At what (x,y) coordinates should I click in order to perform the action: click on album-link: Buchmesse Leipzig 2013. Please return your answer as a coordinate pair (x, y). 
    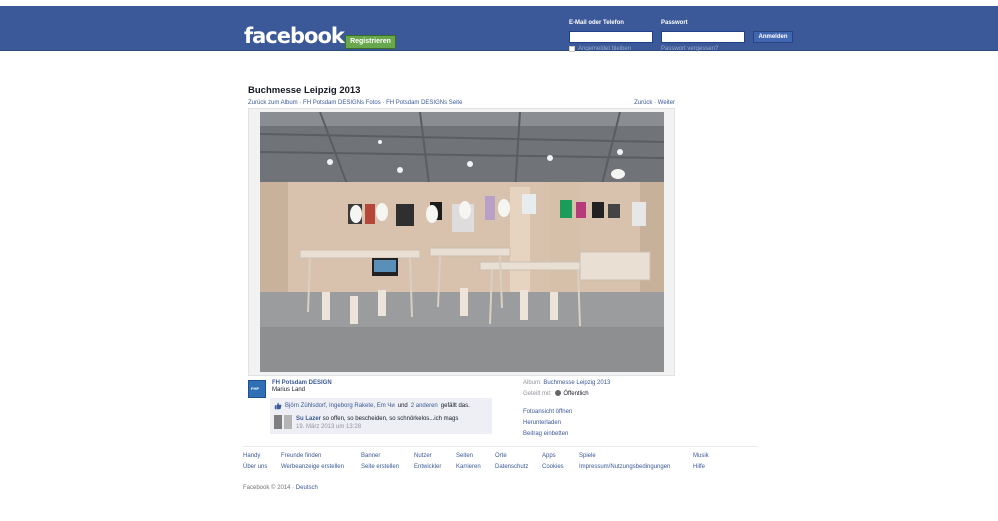
    Looking at the image, I should click on (576, 383).